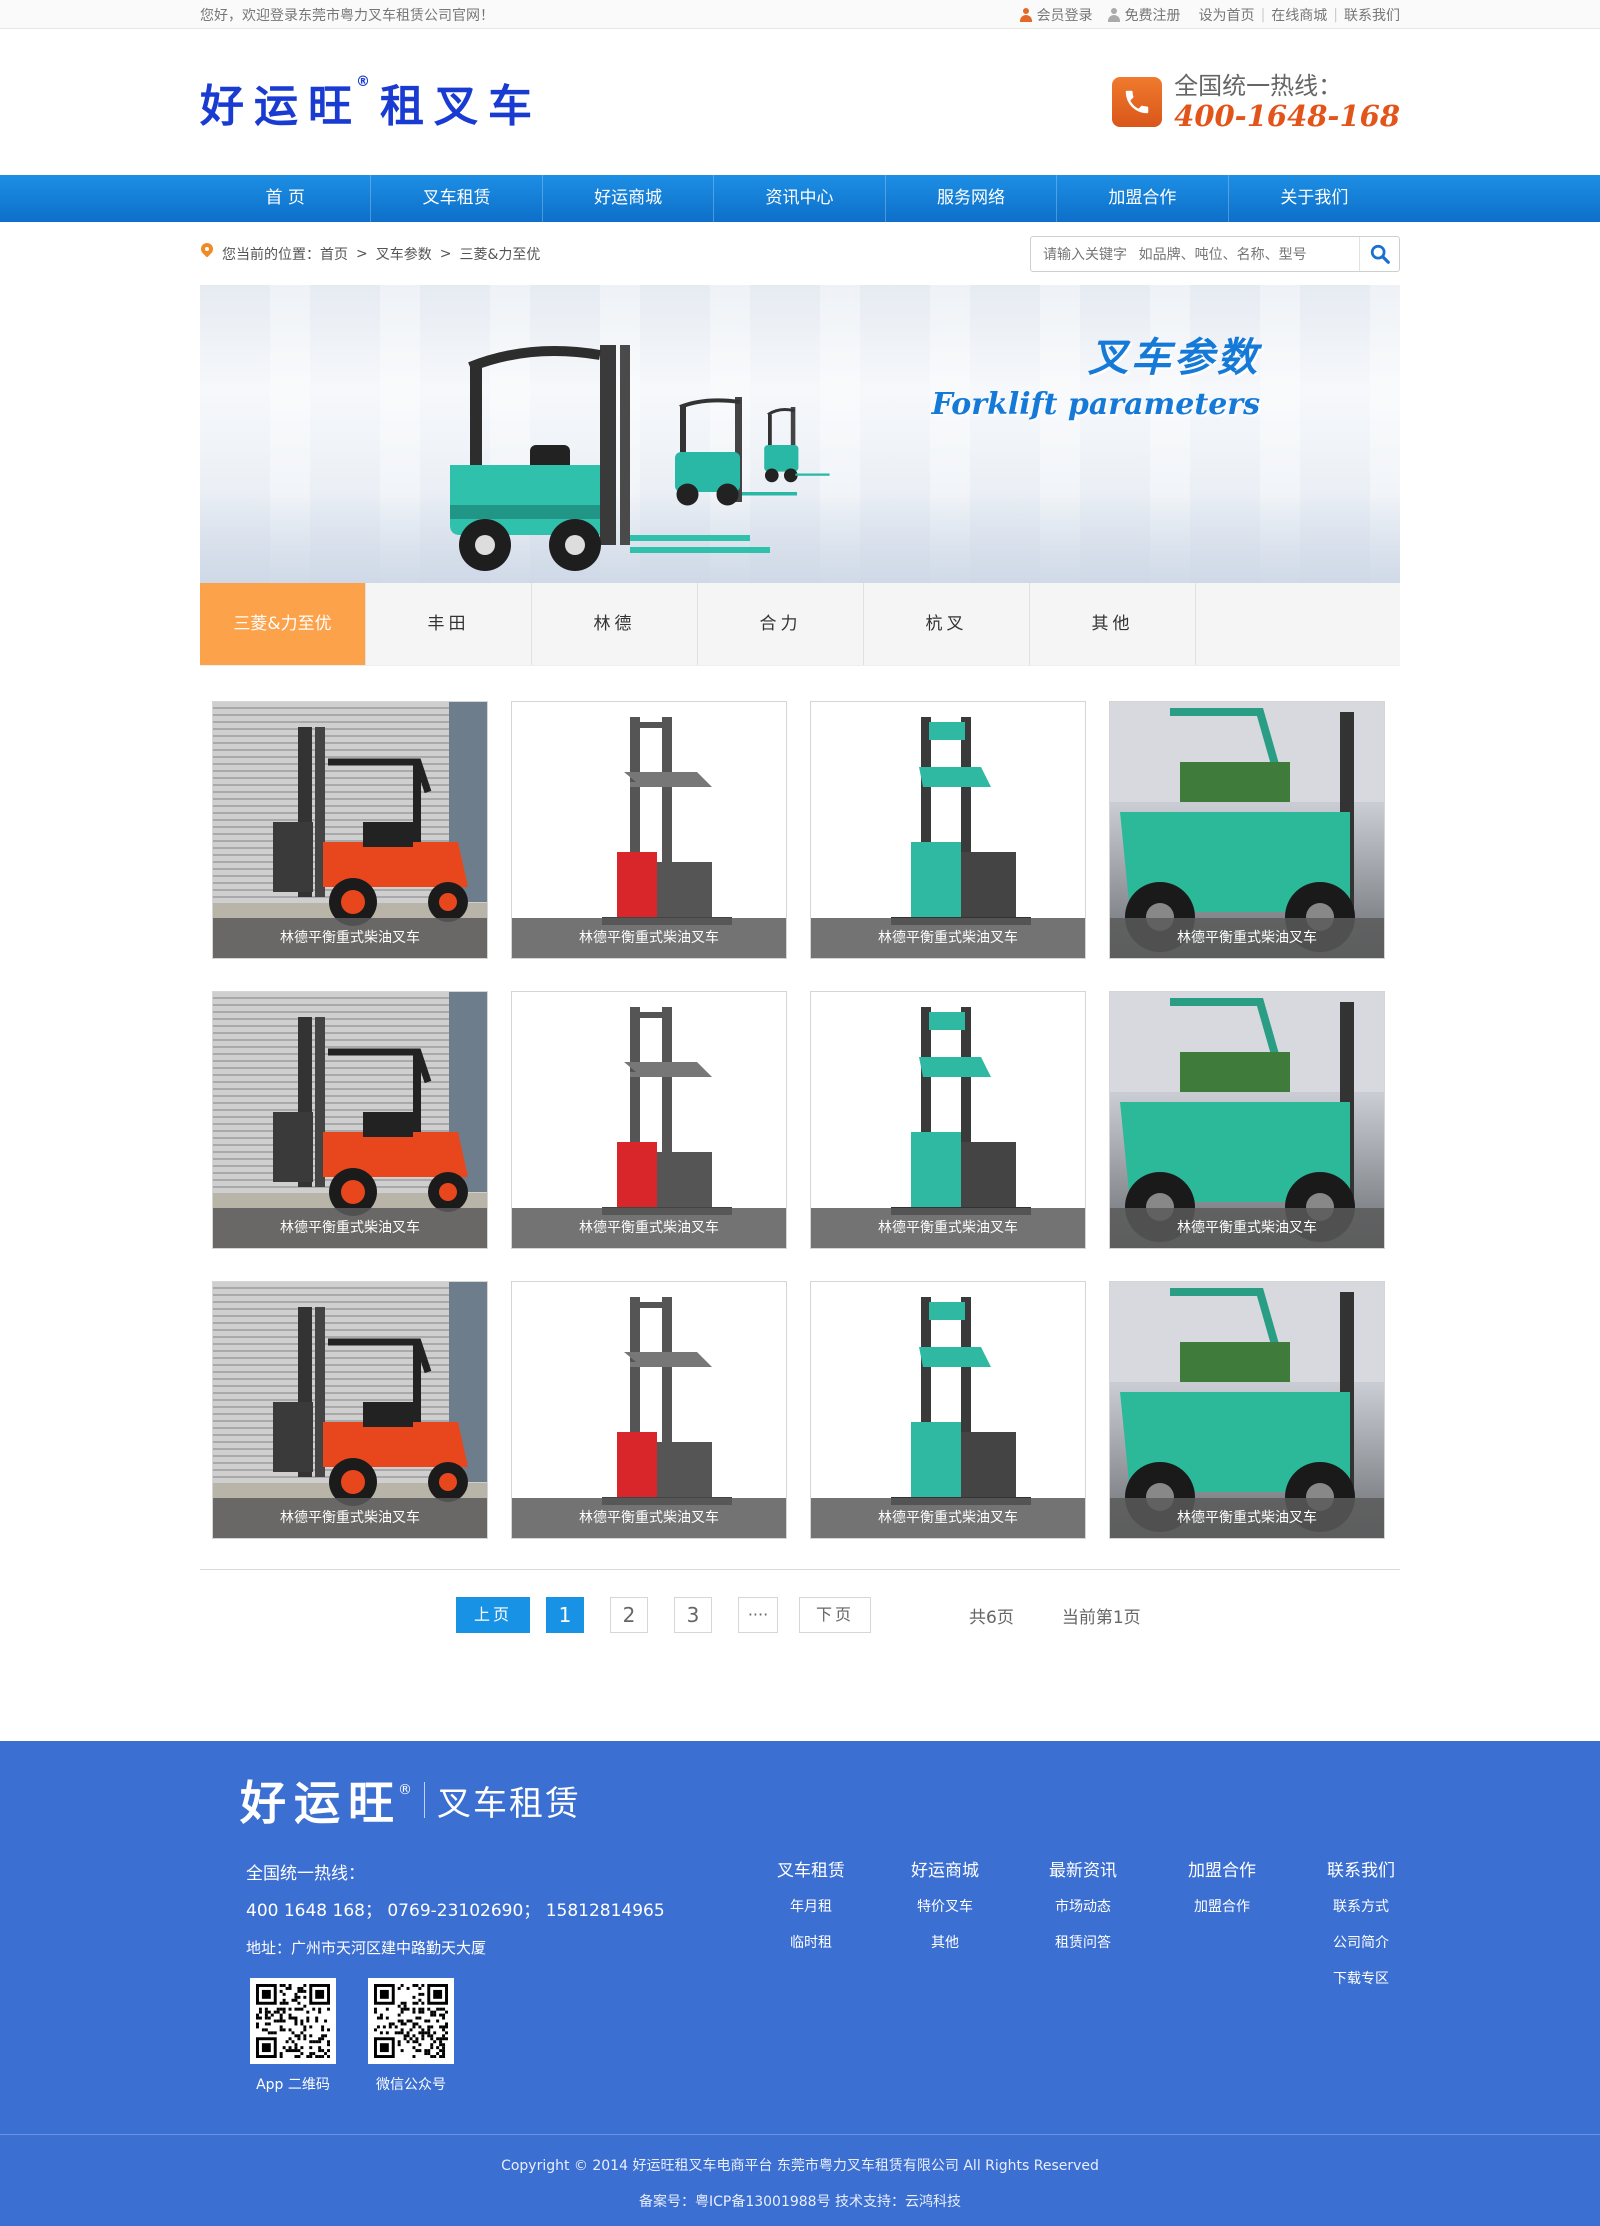 The image size is (1600, 2226). I want to click on online-mall-link: 在线商城, so click(1299, 15).